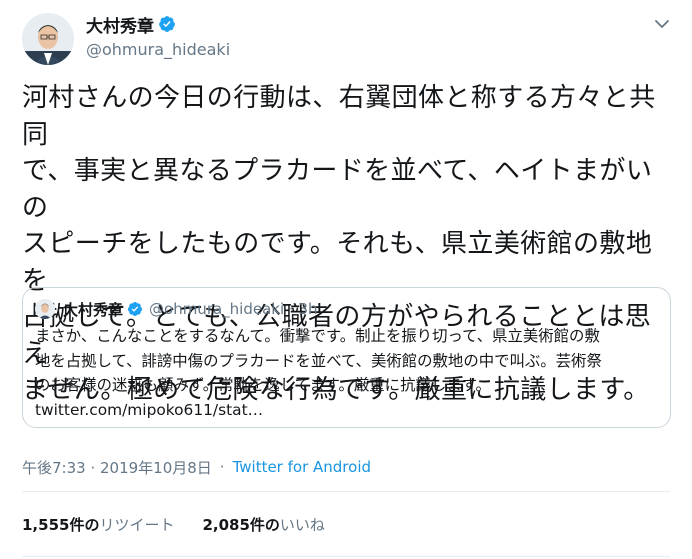 The width and height of the screenshot is (692, 559). I want to click on chevron-down-icon, so click(662, 24).